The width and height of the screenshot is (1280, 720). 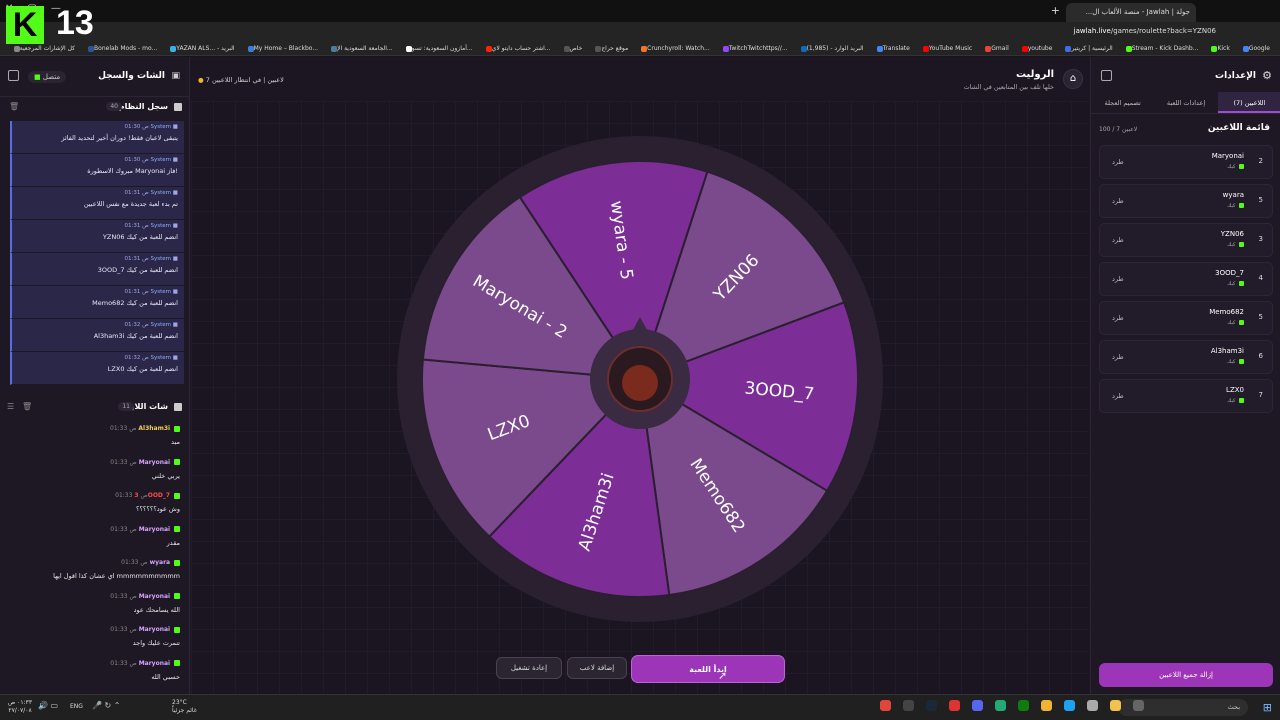 I want to click on log-meta: 01:30 ص System ■, so click(x=151, y=160).